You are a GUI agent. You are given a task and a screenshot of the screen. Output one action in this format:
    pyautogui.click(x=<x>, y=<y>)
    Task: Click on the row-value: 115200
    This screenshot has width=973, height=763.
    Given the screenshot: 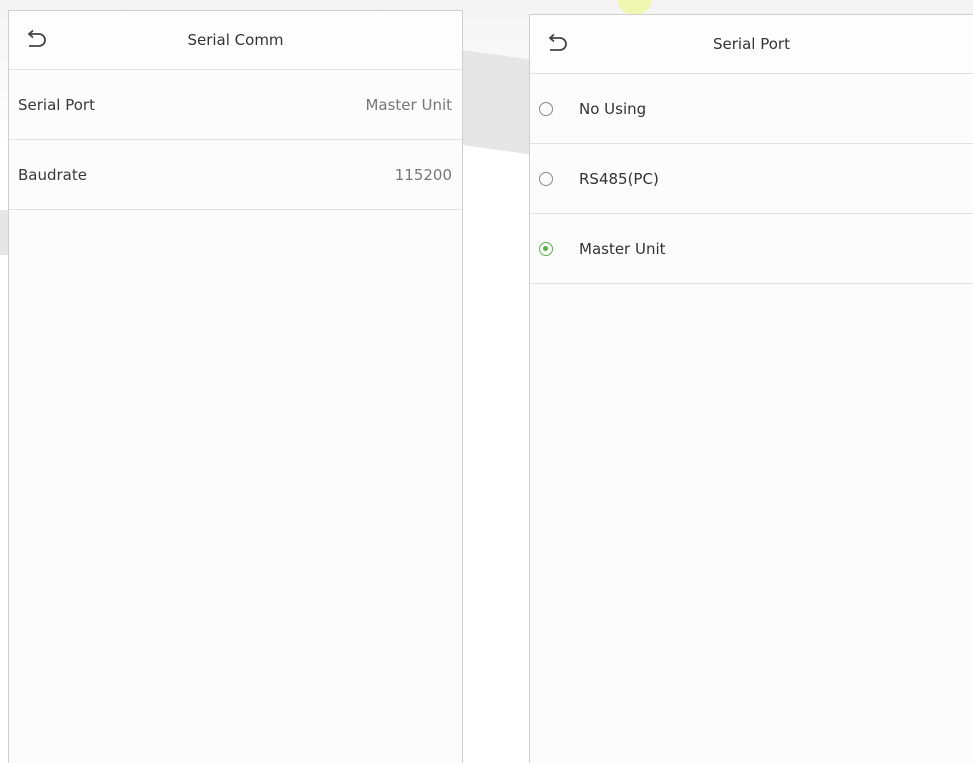 What is the action you would take?
    pyautogui.click(x=423, y=174)
    